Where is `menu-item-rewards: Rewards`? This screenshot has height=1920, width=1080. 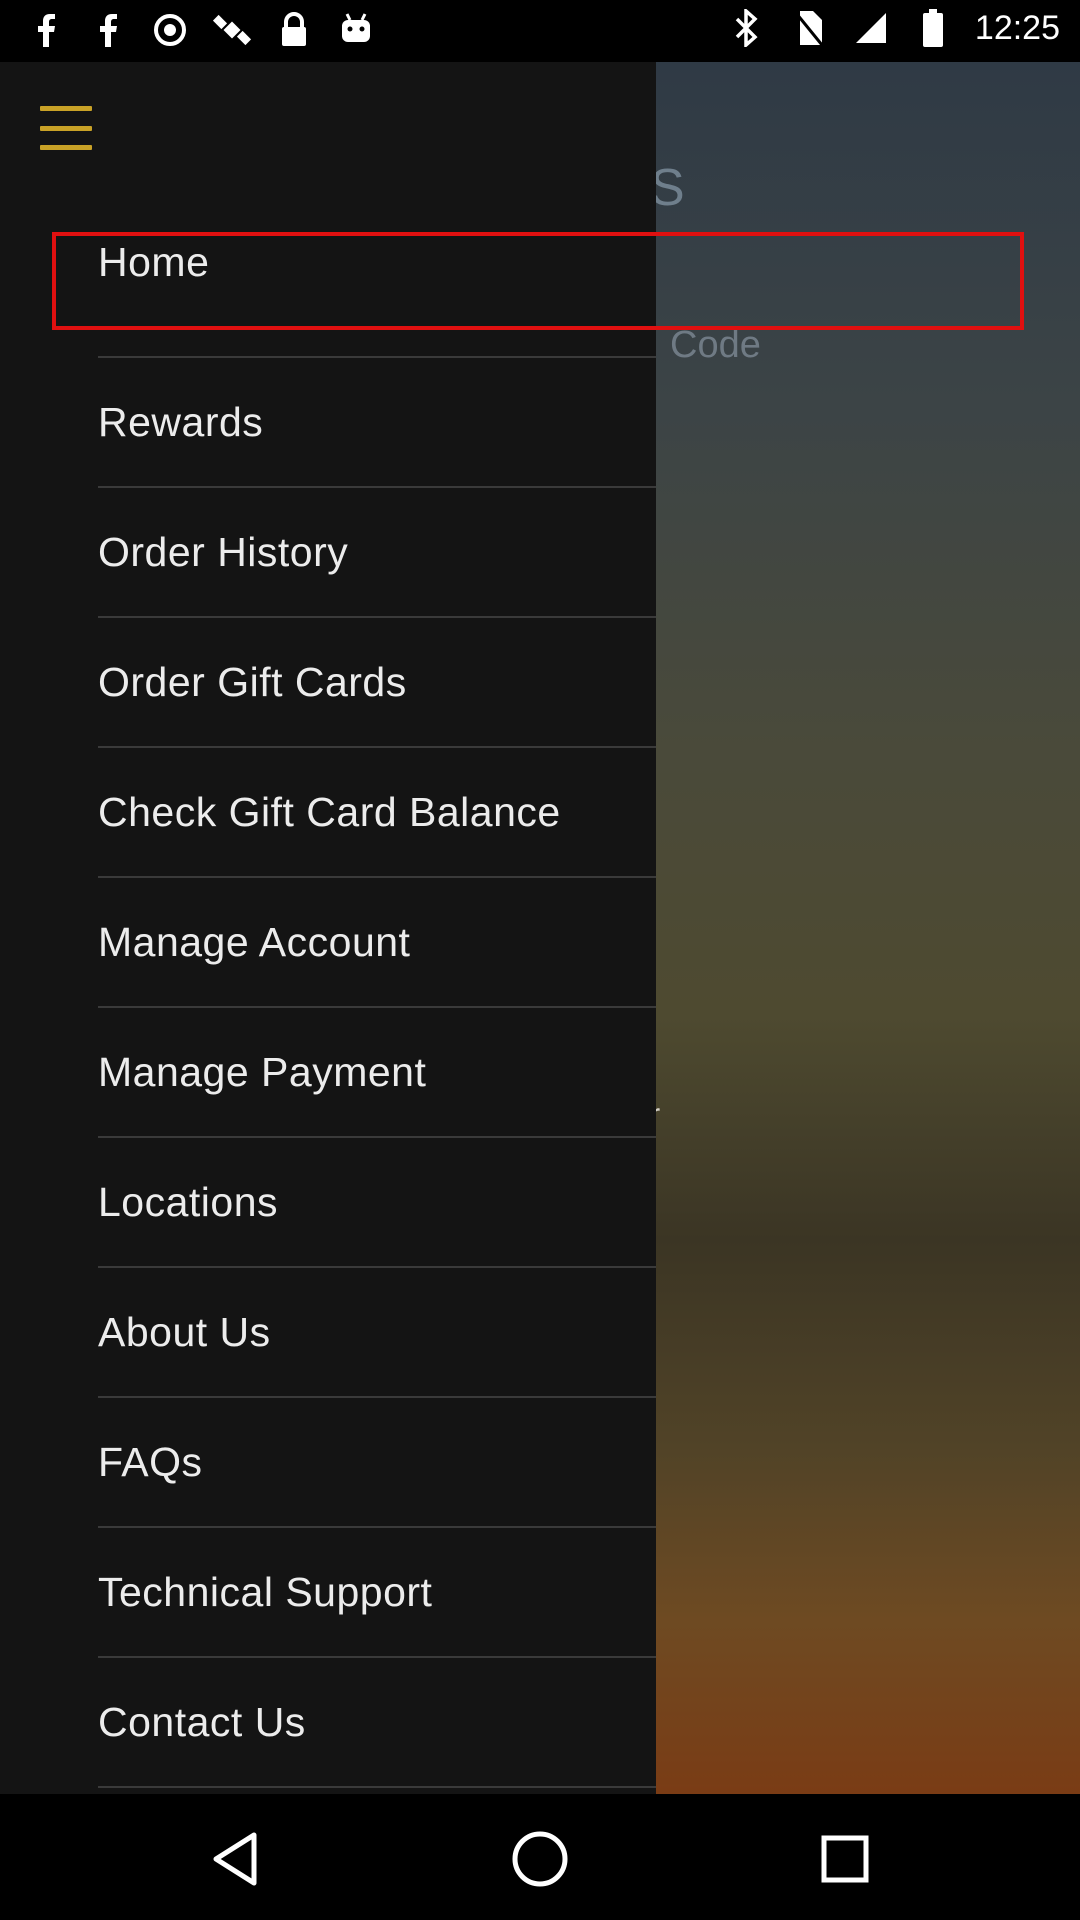 menu-item-rewards: Rewards is located at coordinates (377, 423).